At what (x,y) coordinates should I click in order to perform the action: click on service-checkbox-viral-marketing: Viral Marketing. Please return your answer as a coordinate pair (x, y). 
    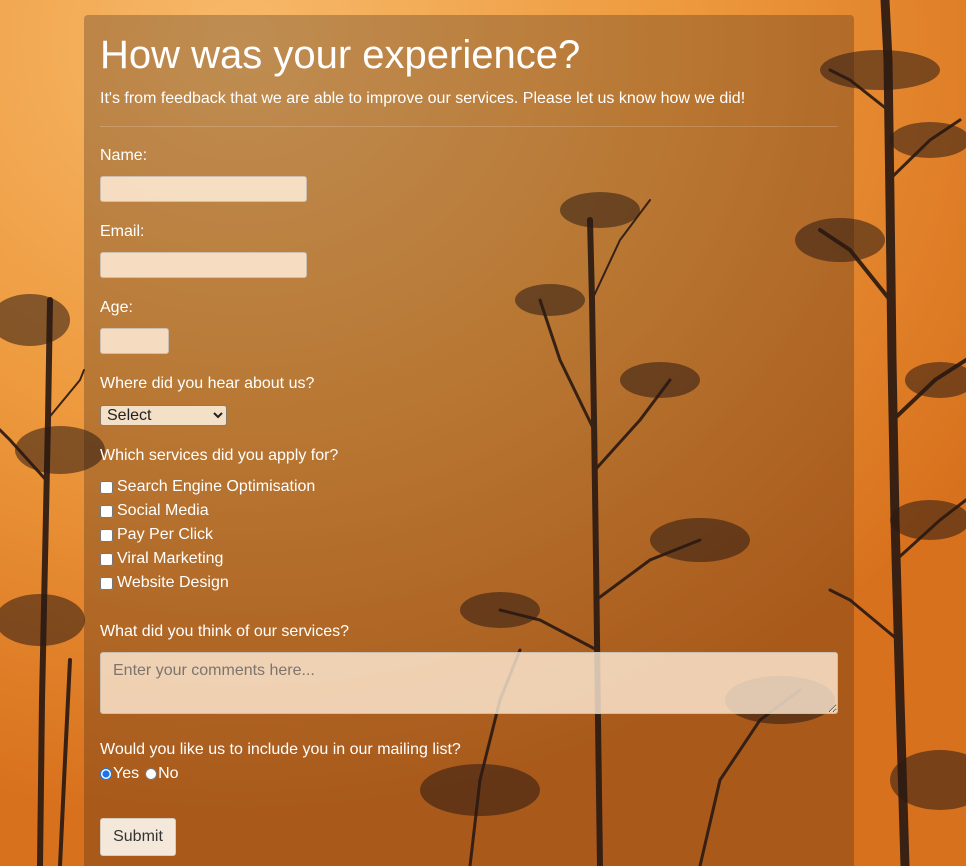
    Looking at the image, I should click on (161, 559).